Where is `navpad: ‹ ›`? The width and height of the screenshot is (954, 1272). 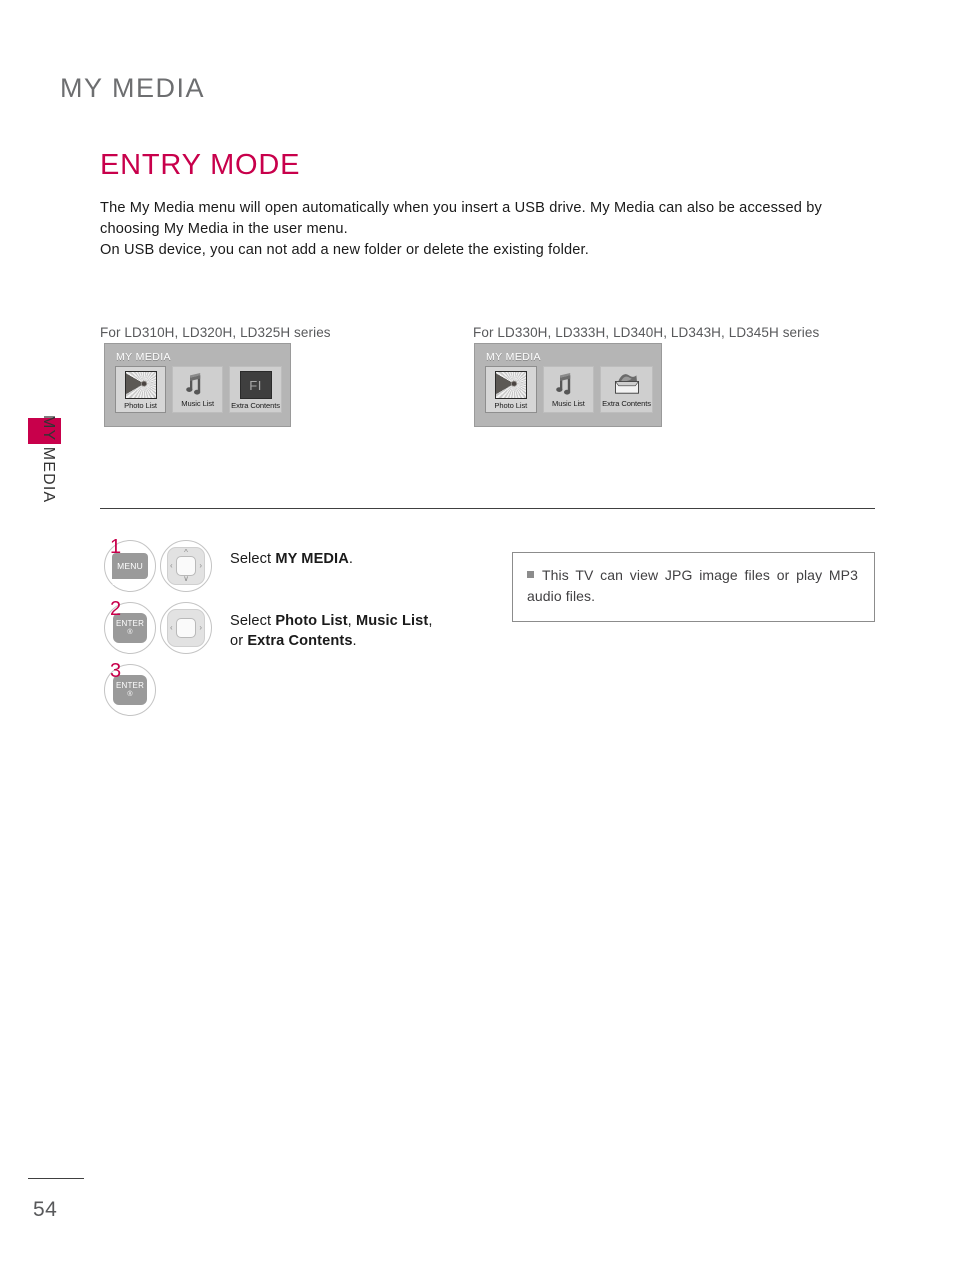
navpad: ‹ › is located at coordinates (186, 628).